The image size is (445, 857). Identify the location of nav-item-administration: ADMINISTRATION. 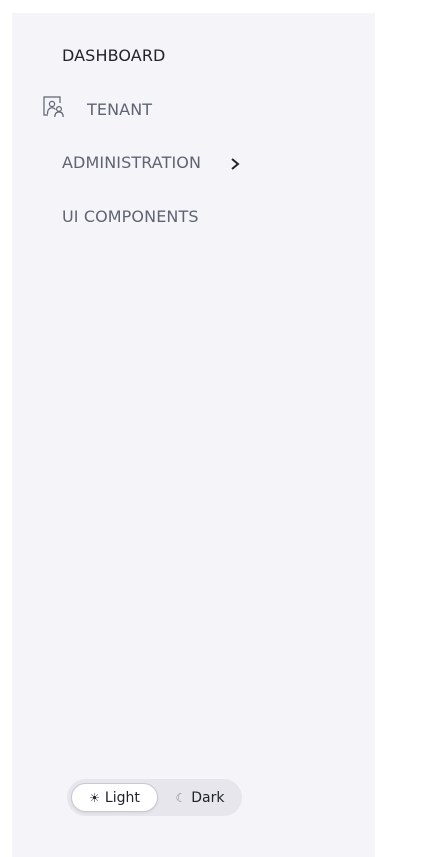
(151, 162).